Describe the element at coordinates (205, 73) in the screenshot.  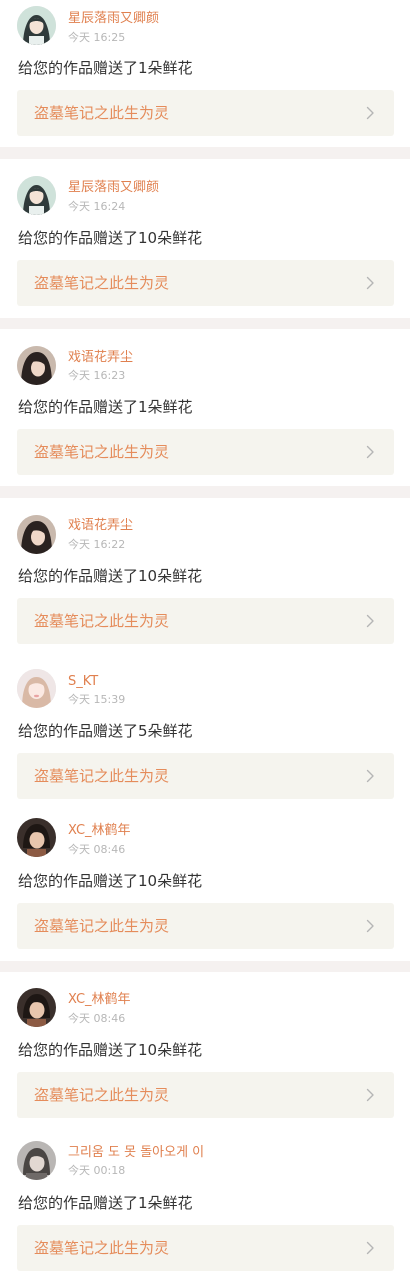
I see `gift-notification-item: 星辰落雨又卿颜 今天 16:25 给您的作品赠送了1朵鲜花 盗墓笔记之此生为灵` at that location.